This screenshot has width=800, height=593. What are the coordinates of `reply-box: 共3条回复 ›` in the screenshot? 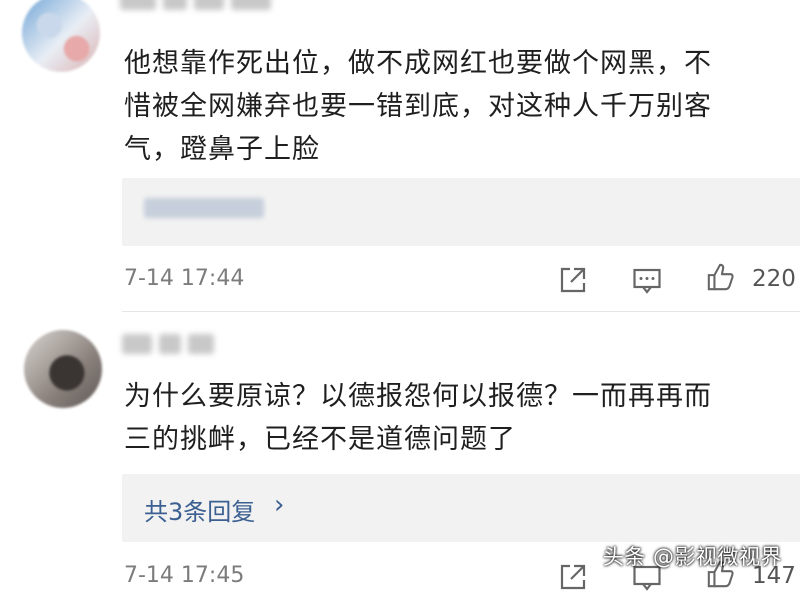 It's located at (461, 508).